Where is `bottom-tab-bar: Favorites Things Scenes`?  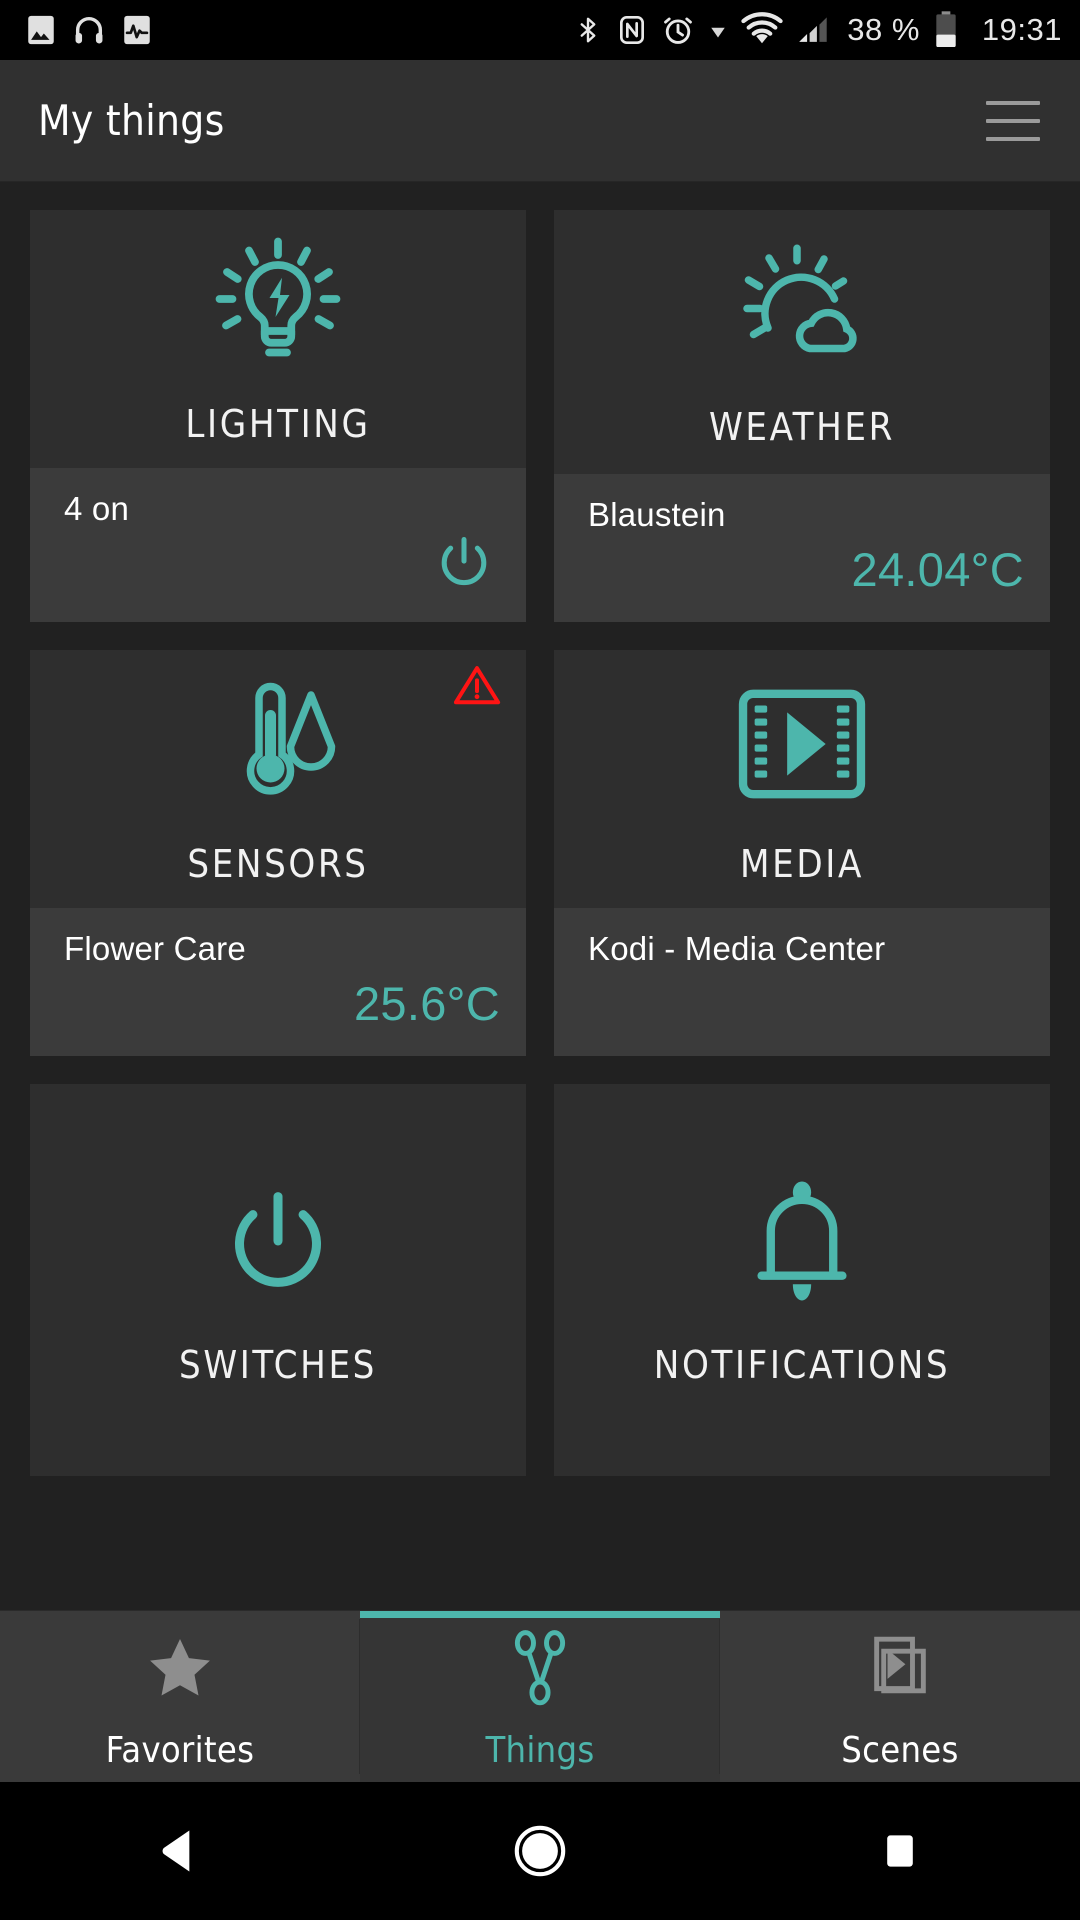
bottom-tab-bar: Favorites Things Scenes is located at coordinates (540, 1696).